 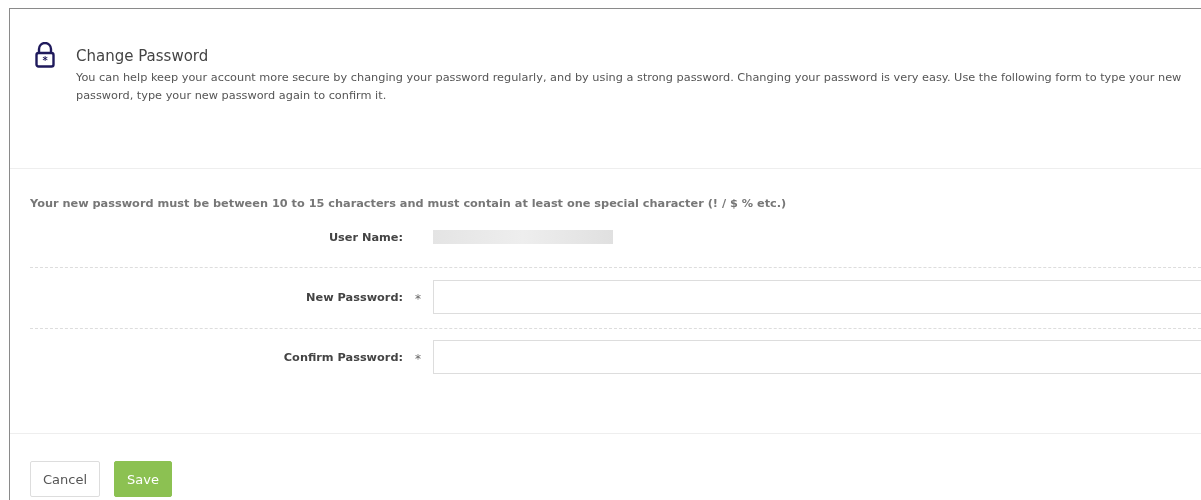 I want to click on cancel-button: Cancel, so click(x=65, y=479).